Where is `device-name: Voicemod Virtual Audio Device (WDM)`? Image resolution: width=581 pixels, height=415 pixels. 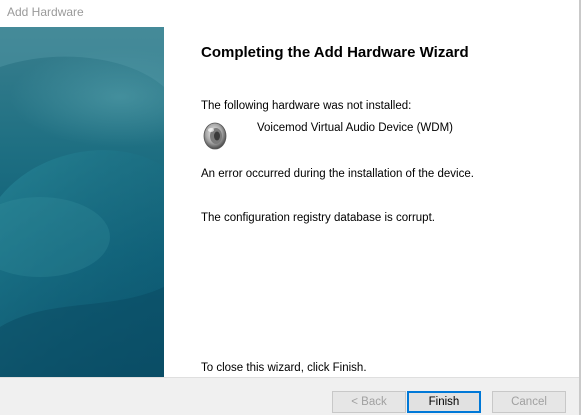 device-name: Voicemod Virtual Audio Device (WDM) is located at coordinates (355, 128).